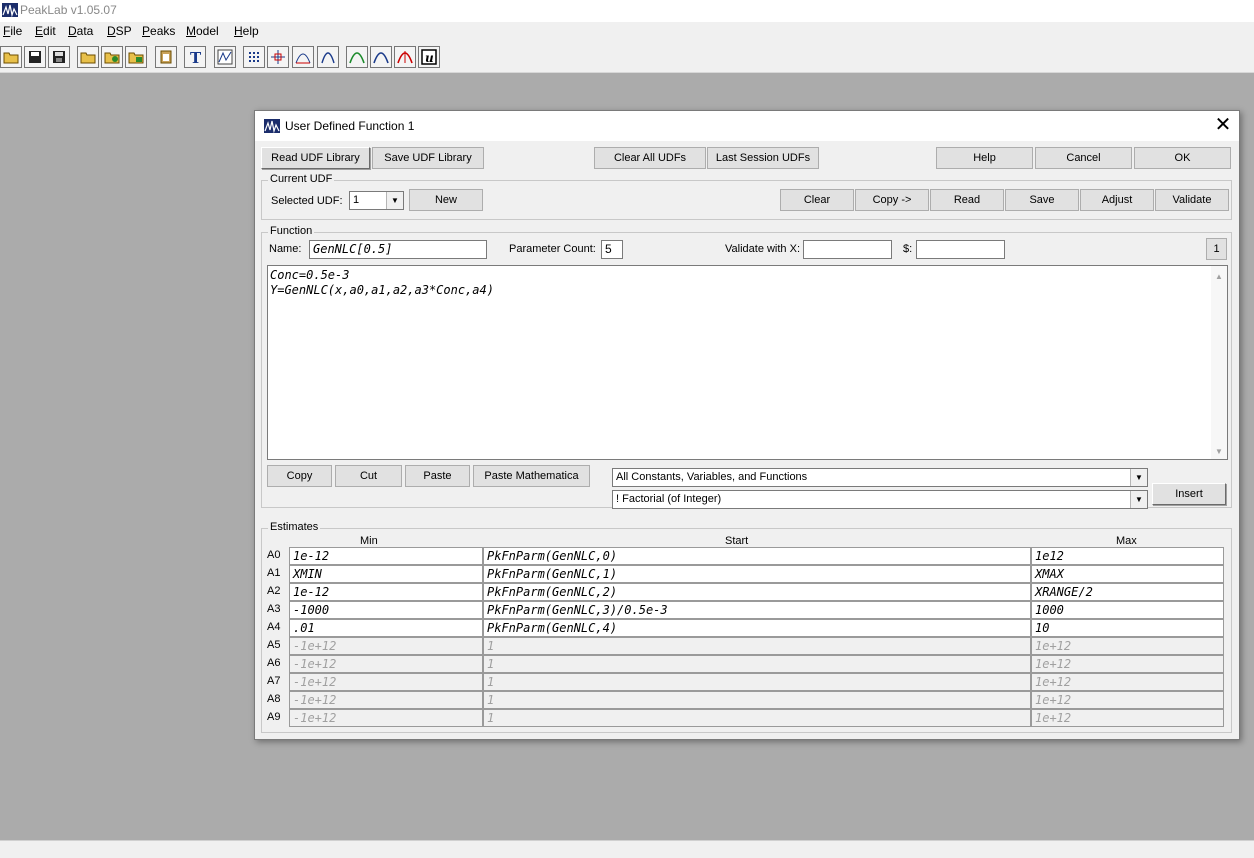 This screenshot has height=858, width=1254. What do you see at coordinates (1223, 126) in the screenshot?
I see `close-icon: ✕` at bounding box center [1223, 126].